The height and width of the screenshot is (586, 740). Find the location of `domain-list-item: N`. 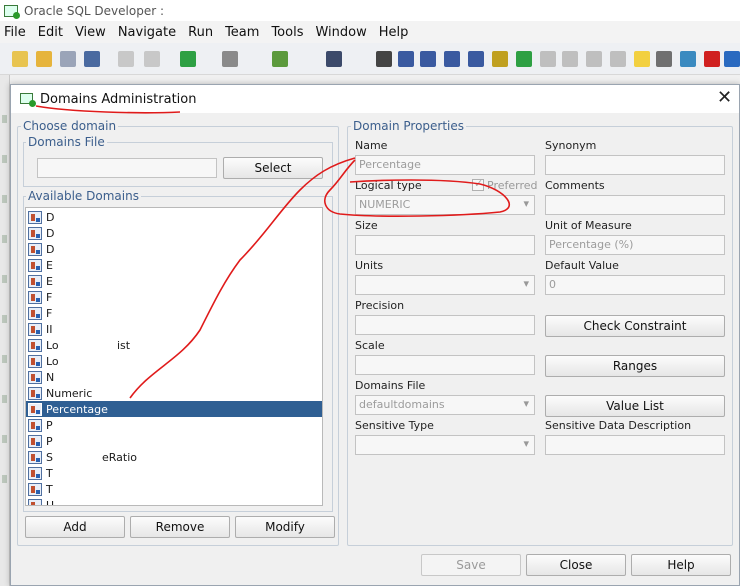

domain-list-item: N is located at coordinates (174, 377).